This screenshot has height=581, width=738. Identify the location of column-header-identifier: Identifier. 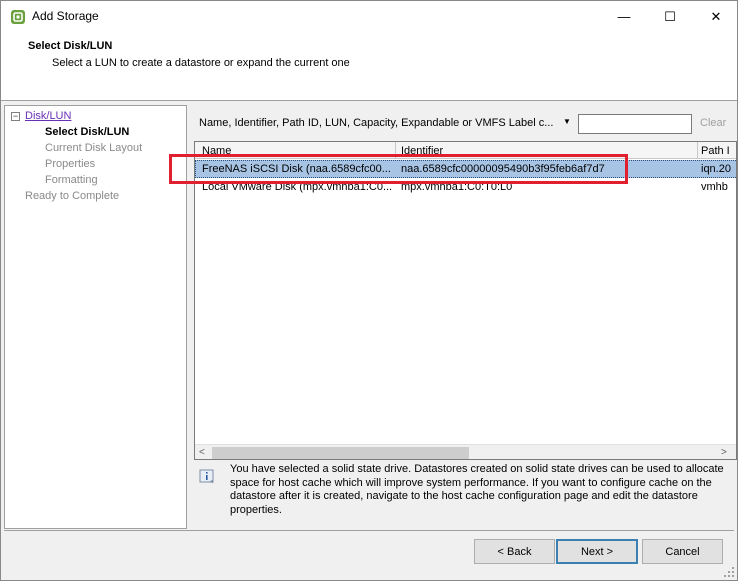
(422, 151).